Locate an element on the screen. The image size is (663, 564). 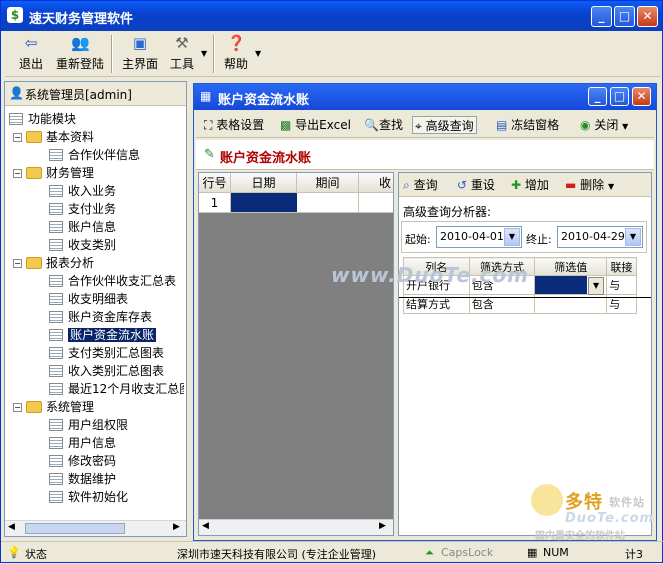
close-ledger-button: ◉ 关闭 ▼ is located at coordinates (604, 125).